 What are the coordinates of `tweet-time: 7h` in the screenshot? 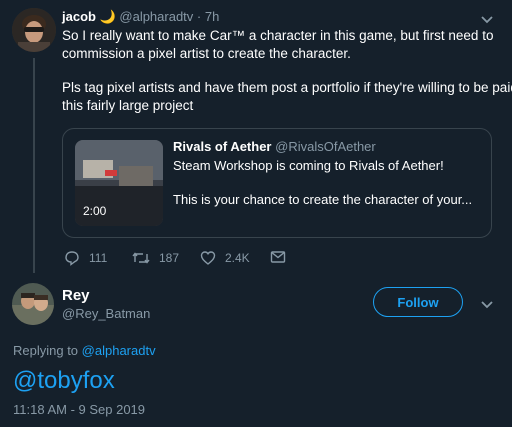 It's located at (212, 16).